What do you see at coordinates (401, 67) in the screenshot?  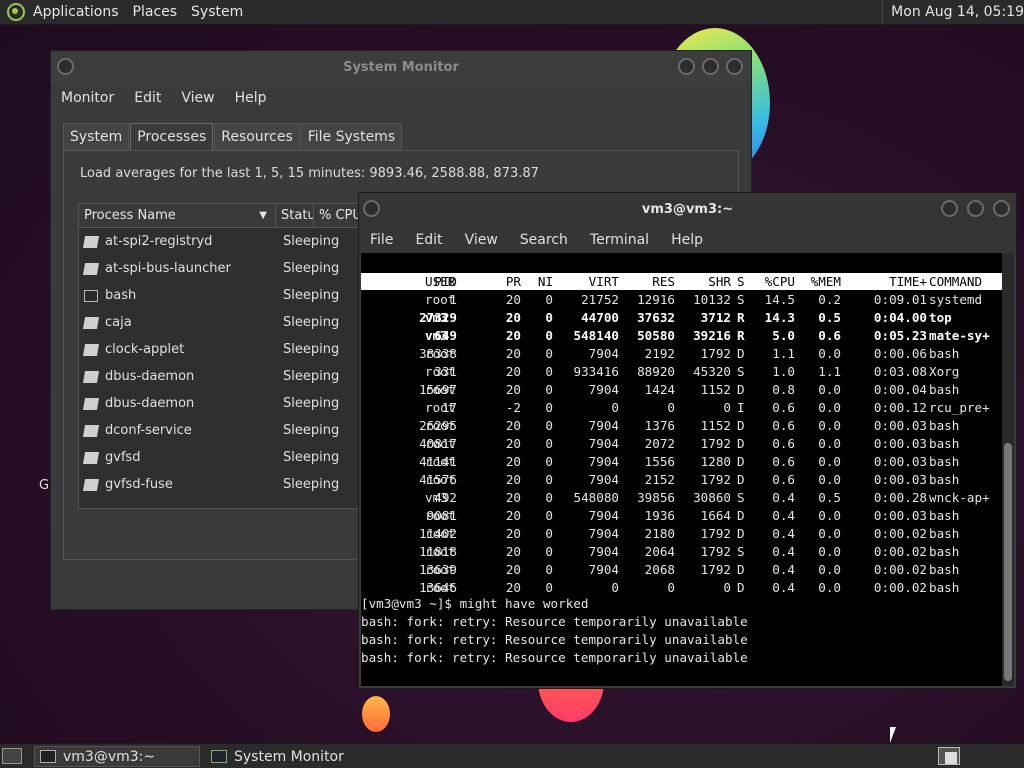 I see `system-monitor-titlebar: System Monitor` at bounding box center [401, 67].